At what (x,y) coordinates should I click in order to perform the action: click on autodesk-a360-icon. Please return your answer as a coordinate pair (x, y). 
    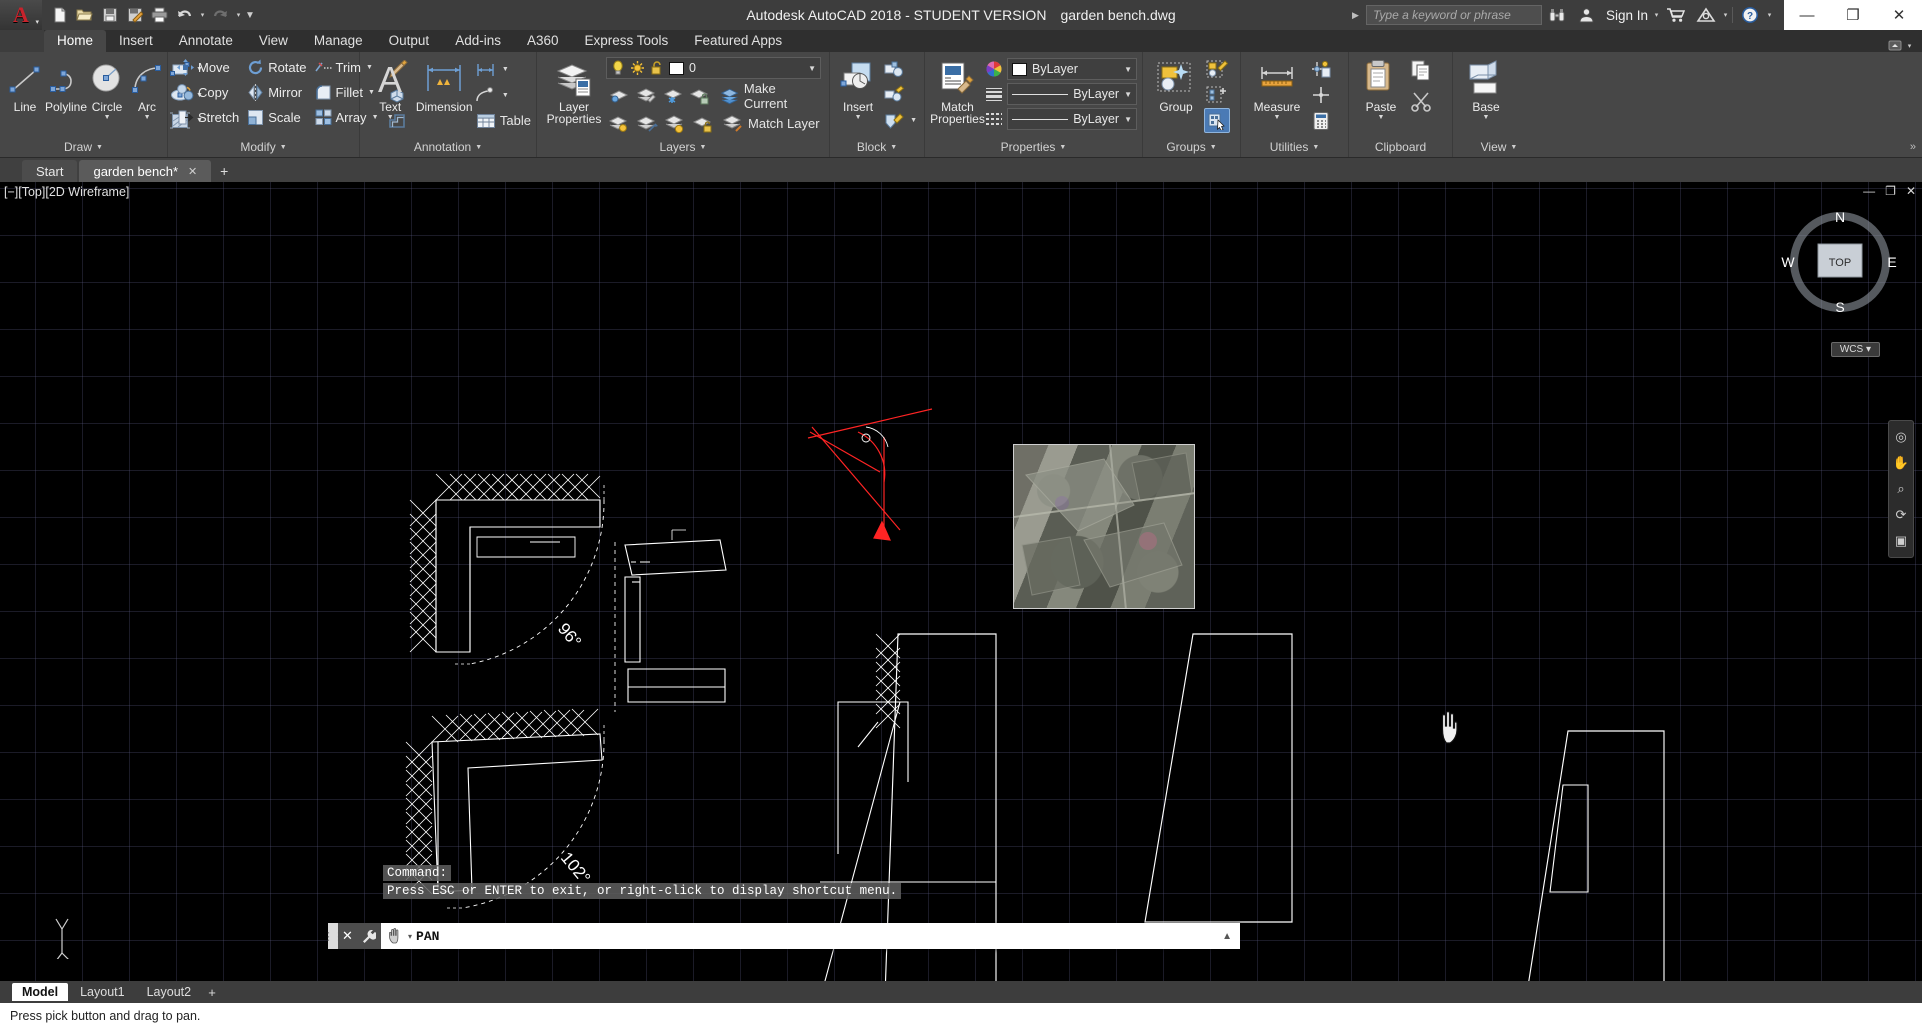
    Looking at the image, I should click on (1706, 15).